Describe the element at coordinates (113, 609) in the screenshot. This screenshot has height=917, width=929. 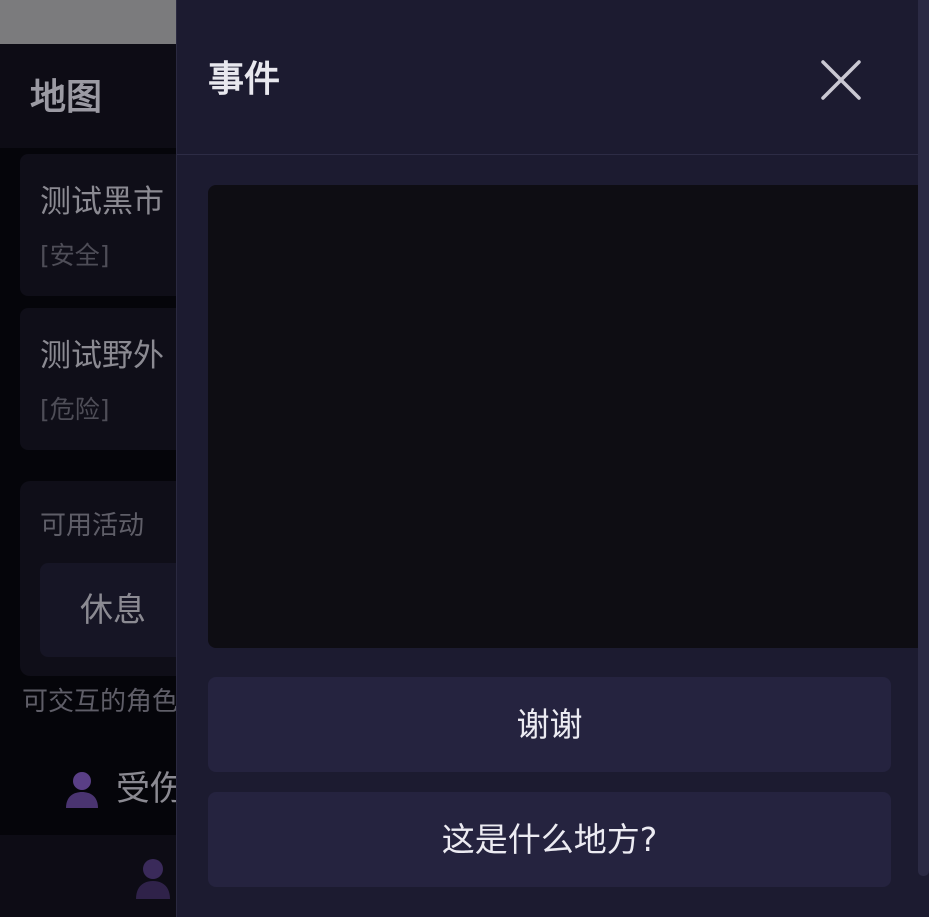
I see `activity-label: 休息` at that location.